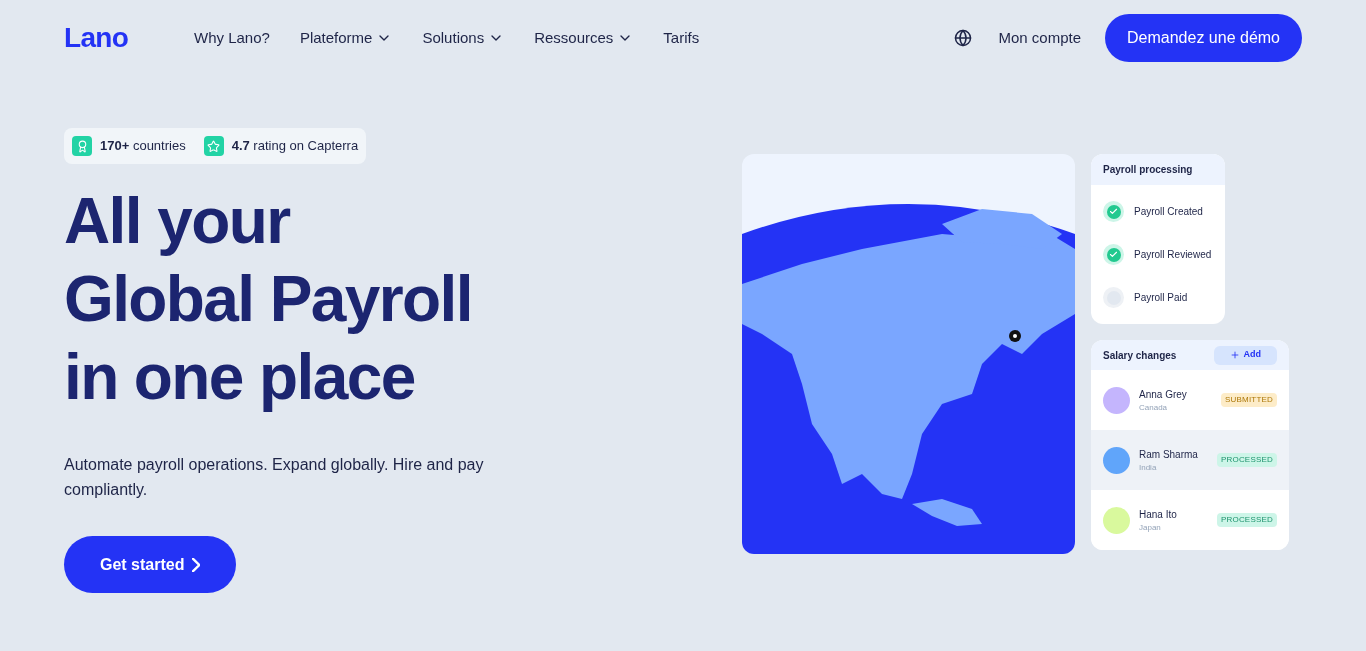 The image size is (1366, 651). What do you see at coordinates (463, 38) in the screenshot?
I see `nav-link: Solutions` at bounding box center [463, 38].